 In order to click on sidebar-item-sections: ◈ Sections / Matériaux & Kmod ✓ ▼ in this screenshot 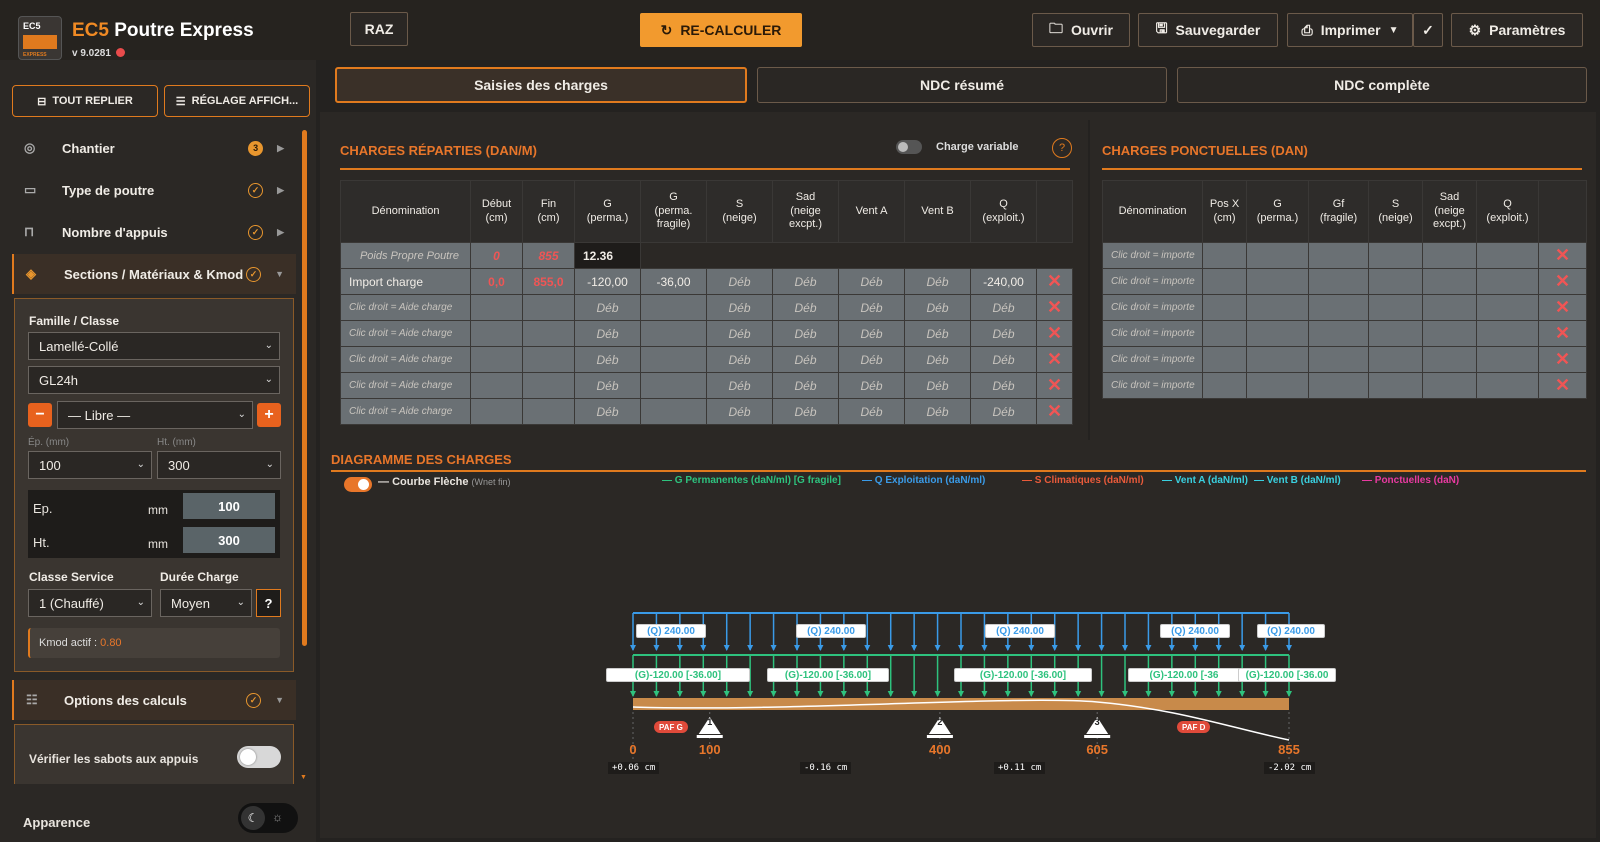, I will do `click(154, 274)`.